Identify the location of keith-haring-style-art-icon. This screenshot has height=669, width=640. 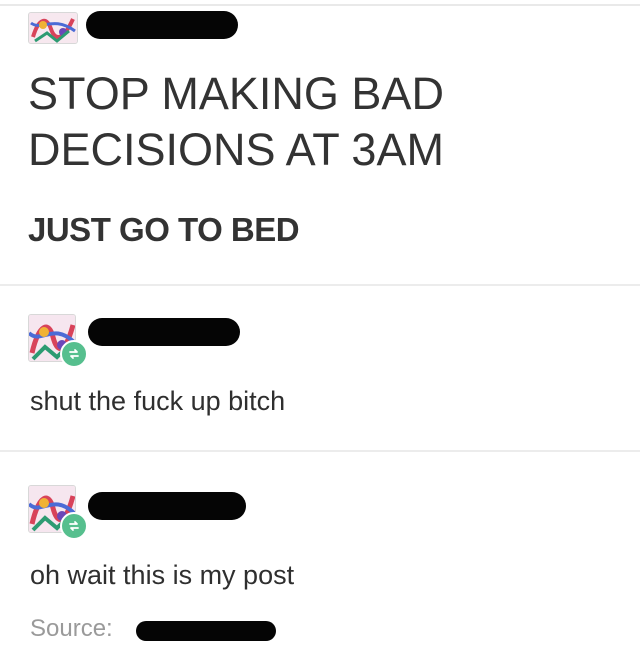
(53, 28).